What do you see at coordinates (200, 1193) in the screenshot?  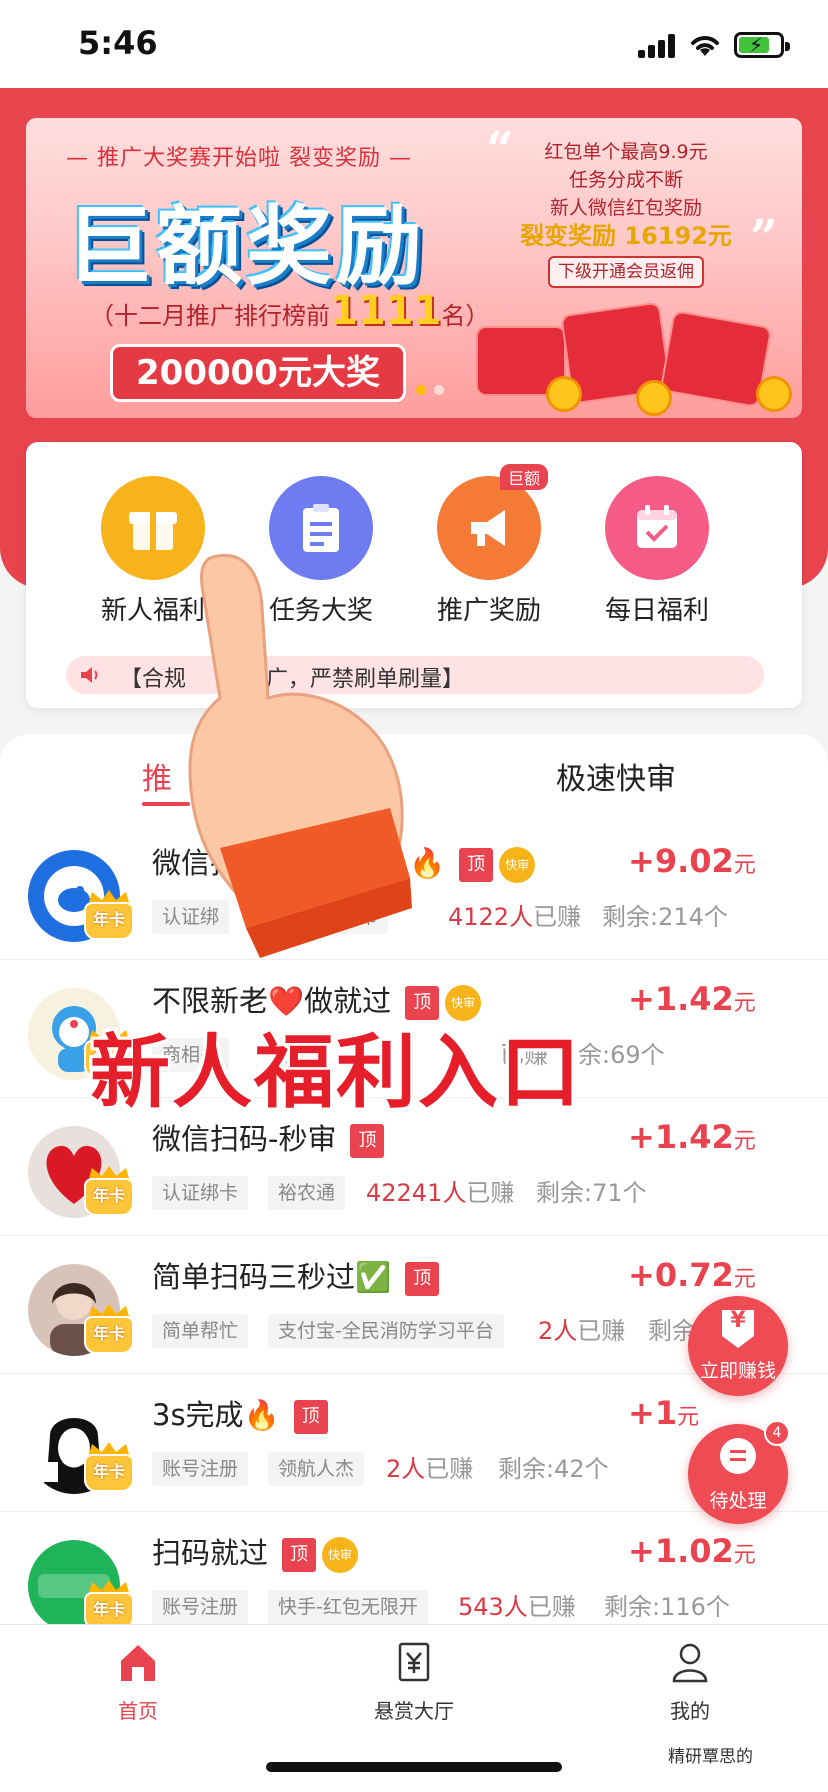 I see `task-tag: 认证绑卡` at bounding box center [200, 1193].